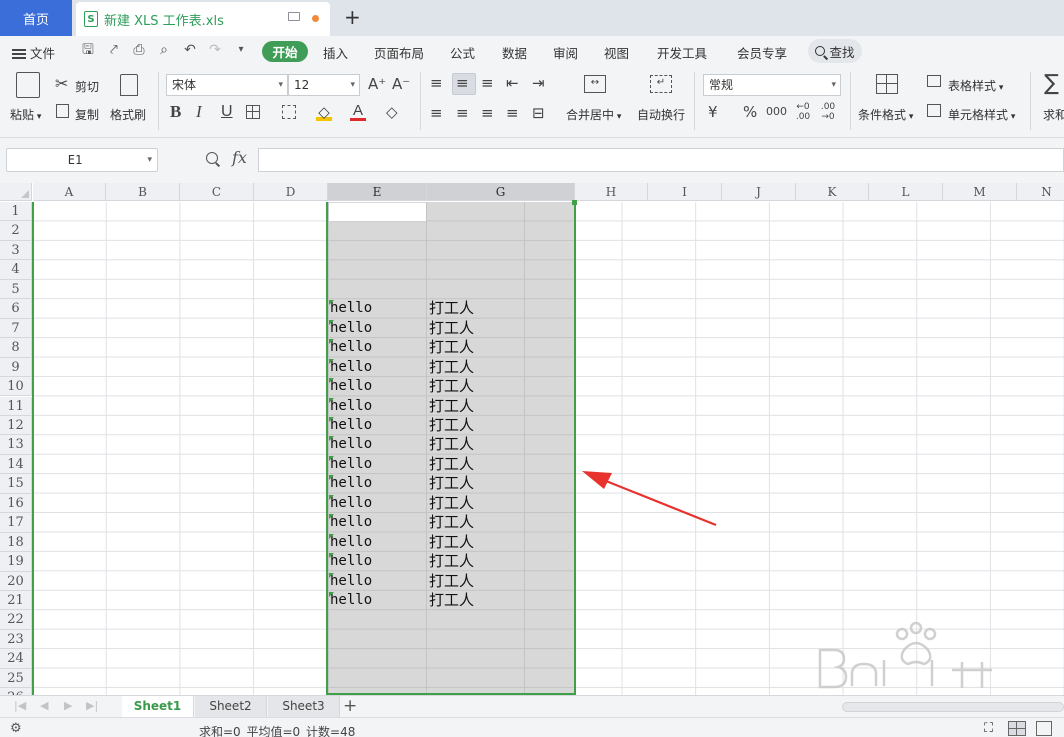  Describe the element at coordinates (16, 348) in the screenshot. I see `row-header-8: 8` at that location.